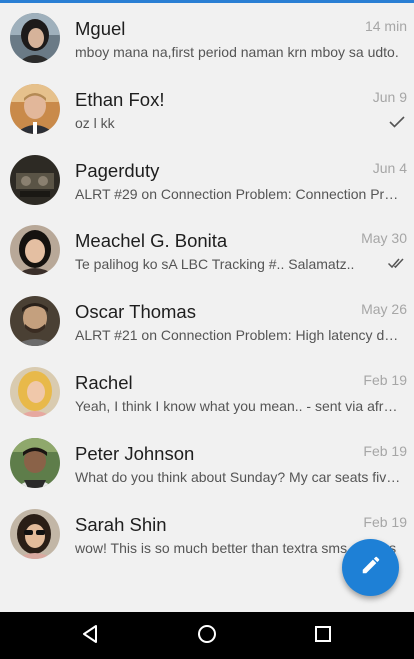 The image size is (414, 659). I want to click on recents-button, so click(323, 636).